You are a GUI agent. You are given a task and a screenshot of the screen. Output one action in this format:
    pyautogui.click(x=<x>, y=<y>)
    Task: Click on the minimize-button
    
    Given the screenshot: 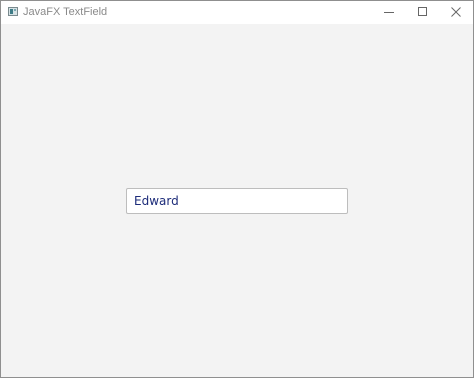 What is the action you would take?
    pyautogui.click(x=389, y=12)
    